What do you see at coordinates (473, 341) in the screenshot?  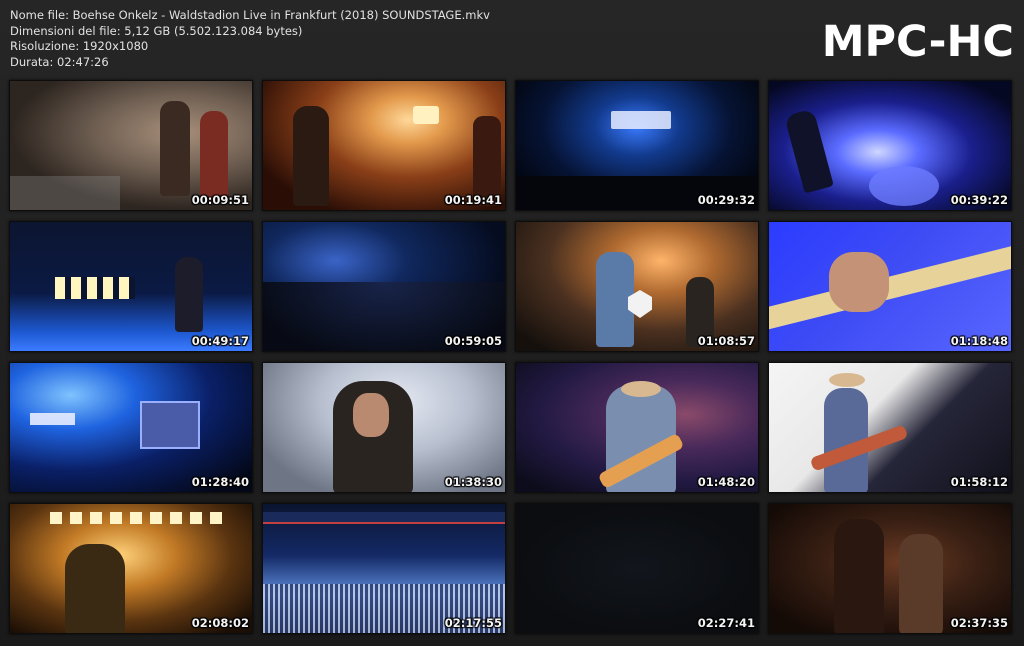 I see `thumbnail-timestamp: 00:59:05` at bounding box center [473, 341].